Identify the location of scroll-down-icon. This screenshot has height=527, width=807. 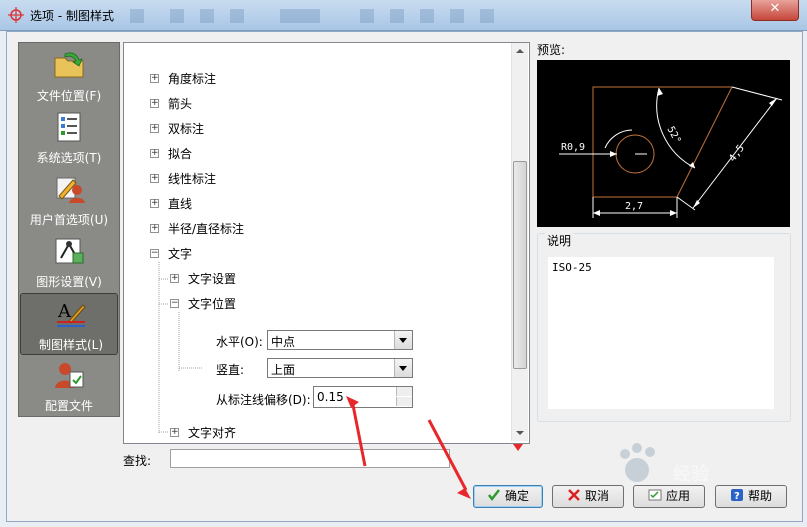
(520, 433).